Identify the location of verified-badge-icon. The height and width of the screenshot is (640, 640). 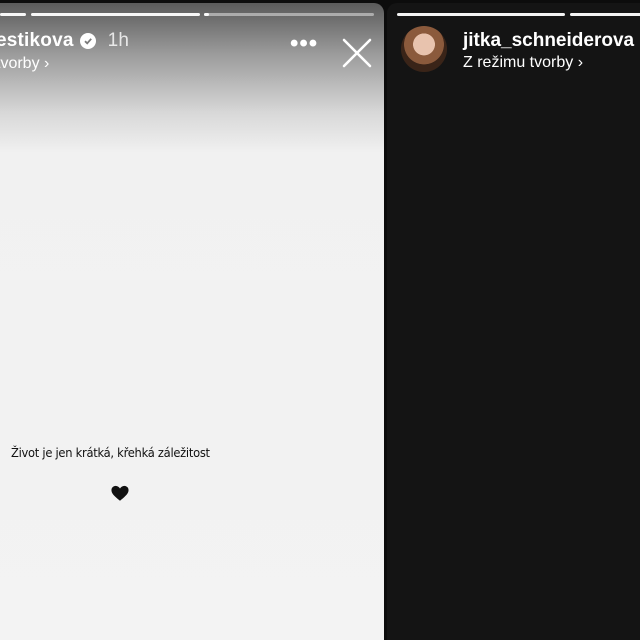
(87, 41).